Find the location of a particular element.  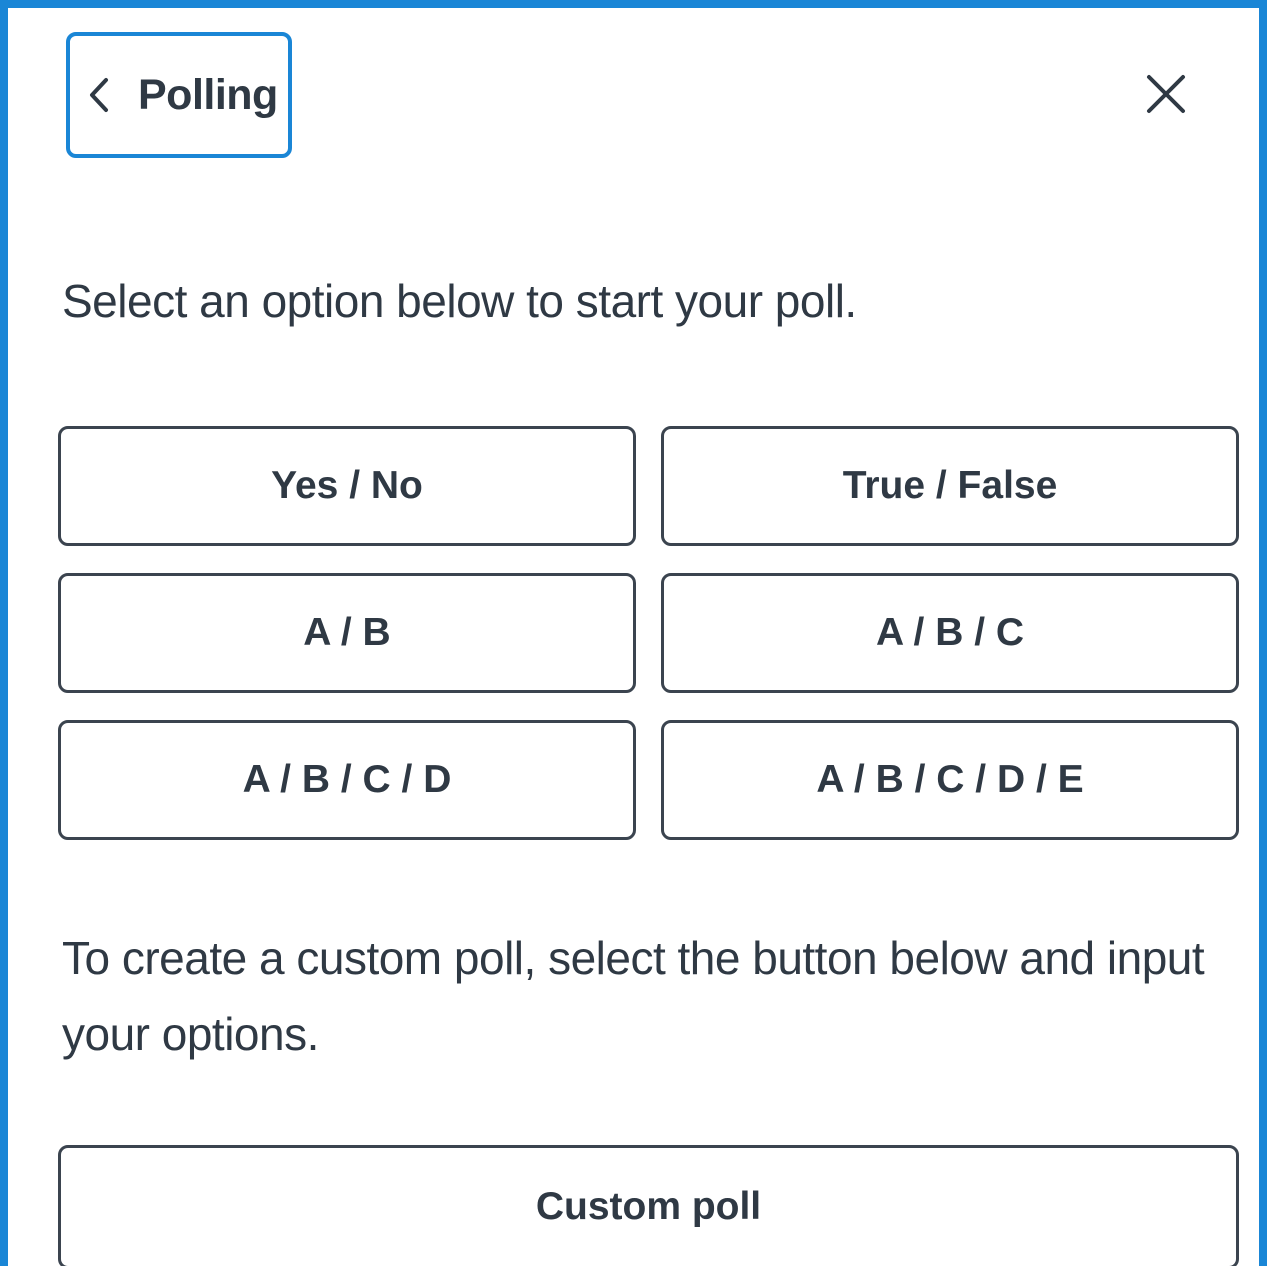

close-button is located at coordinates (1166, 96).